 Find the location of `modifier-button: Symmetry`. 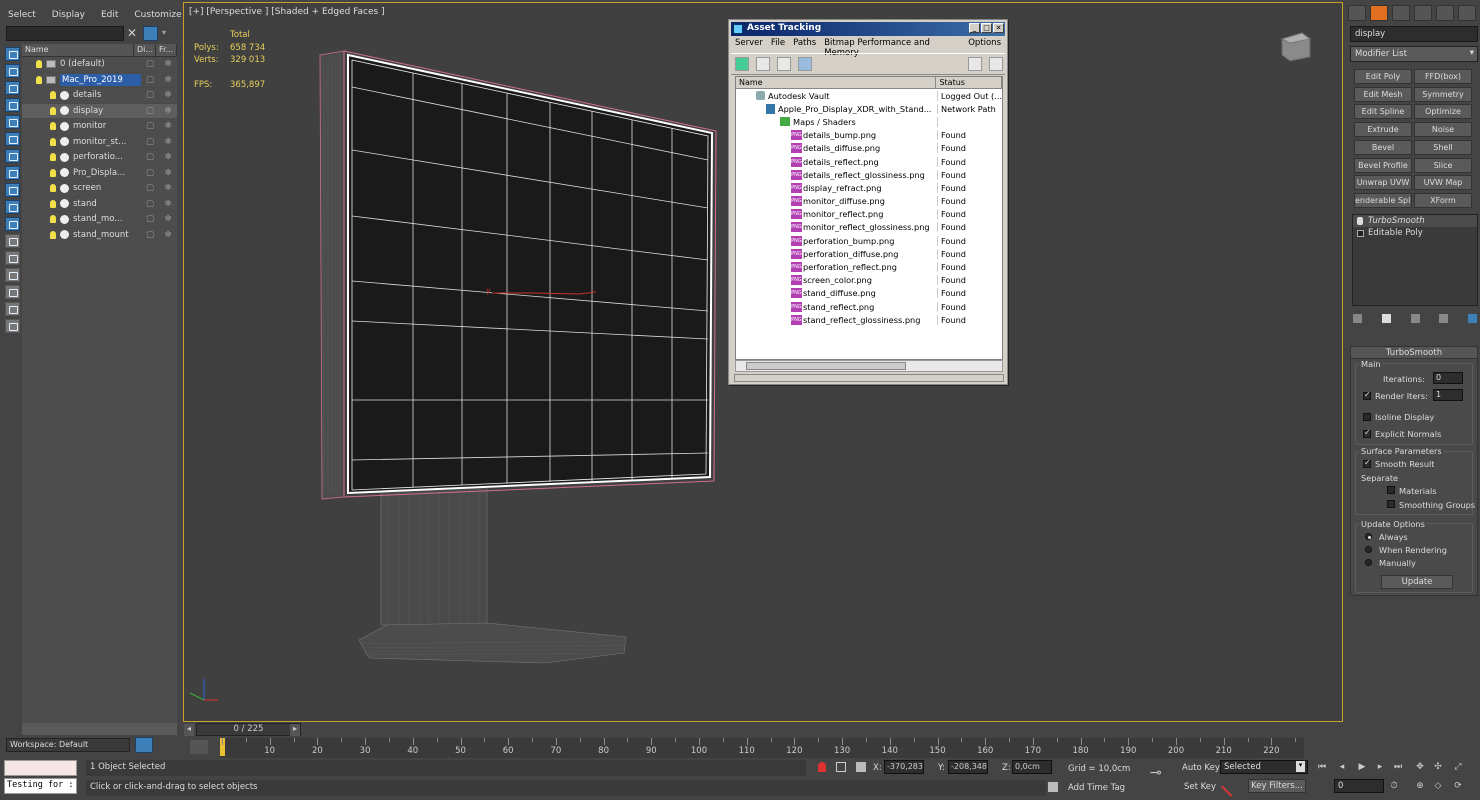

modifier-button: Symmetry is located at coordinates (1443, 94).